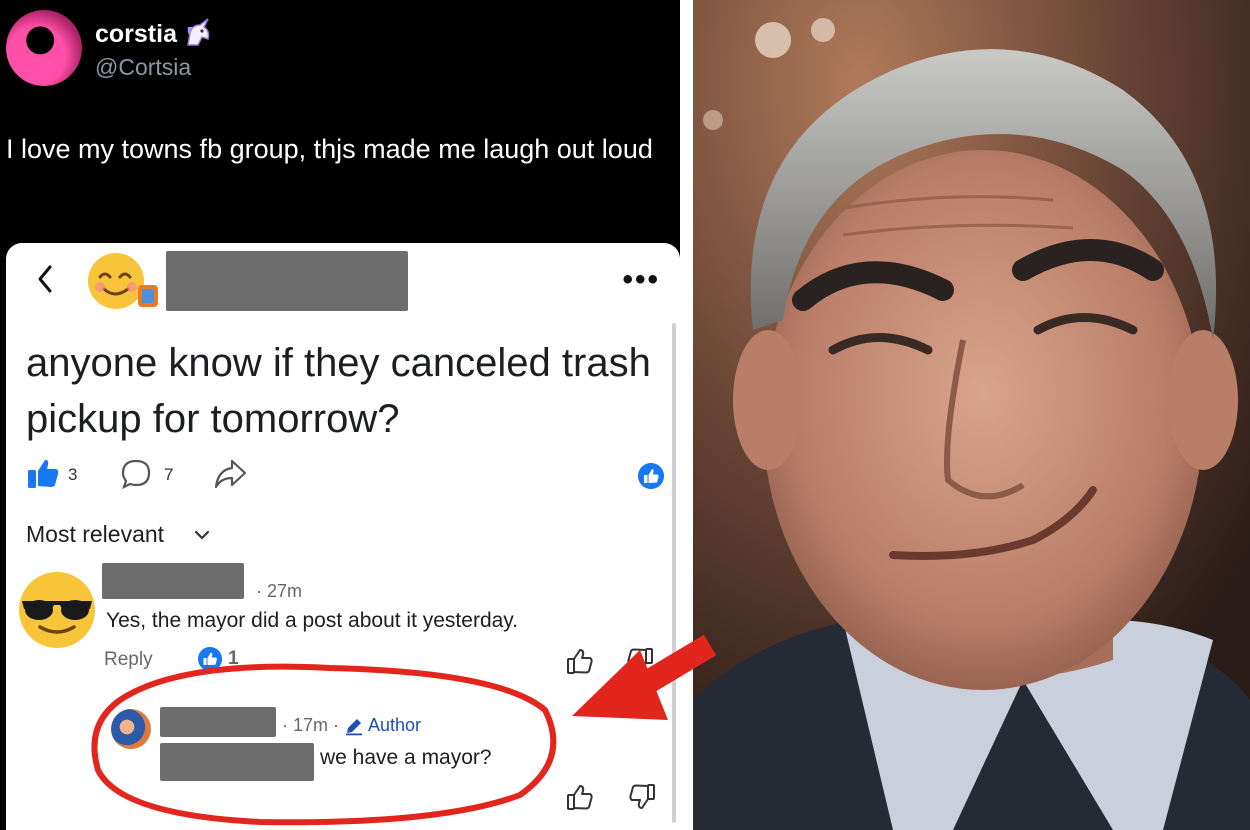  Describe the element at coordinates (173, 581) in the screenshot. I see `redacted-commenter-name` at that location.